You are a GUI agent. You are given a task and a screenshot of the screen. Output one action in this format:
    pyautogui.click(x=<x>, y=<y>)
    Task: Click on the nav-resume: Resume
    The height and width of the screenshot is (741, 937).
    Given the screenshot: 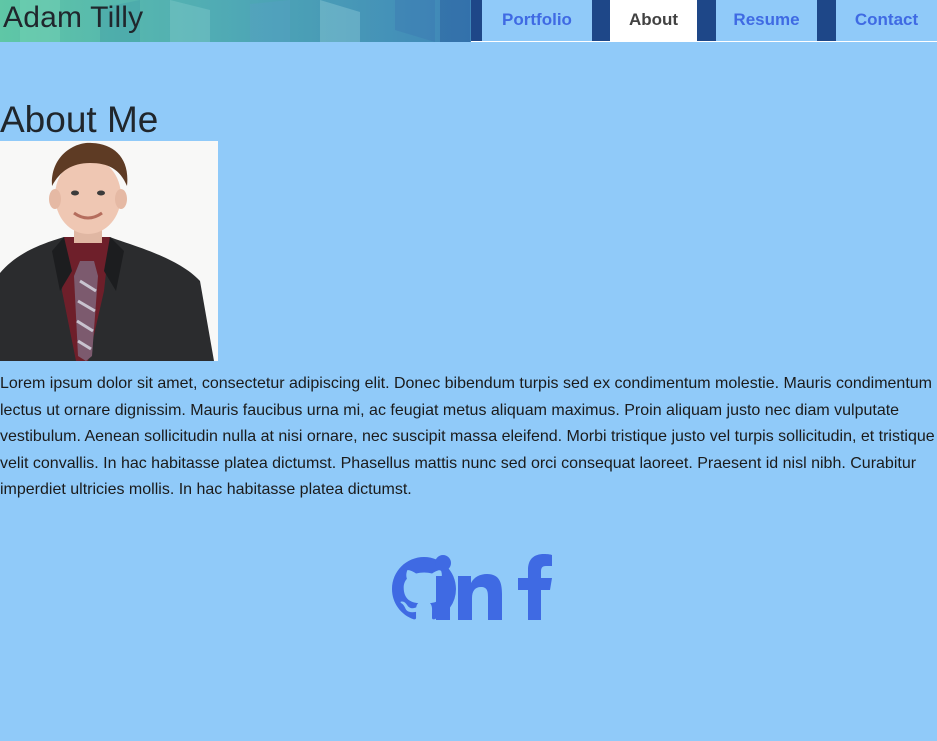 What is the action you would take?
    pyautogui.click(x=766, y=20)
    